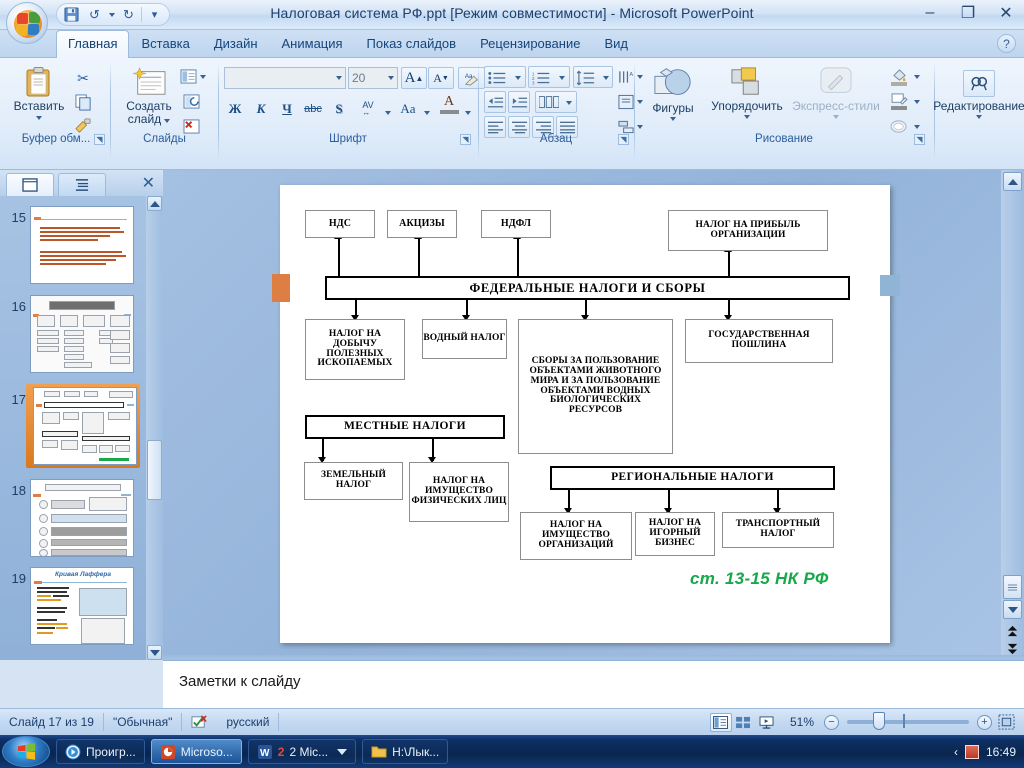 This screenshot has width=1024, height=768. I want to click on tab-vid: Вид, so click(616, 44).